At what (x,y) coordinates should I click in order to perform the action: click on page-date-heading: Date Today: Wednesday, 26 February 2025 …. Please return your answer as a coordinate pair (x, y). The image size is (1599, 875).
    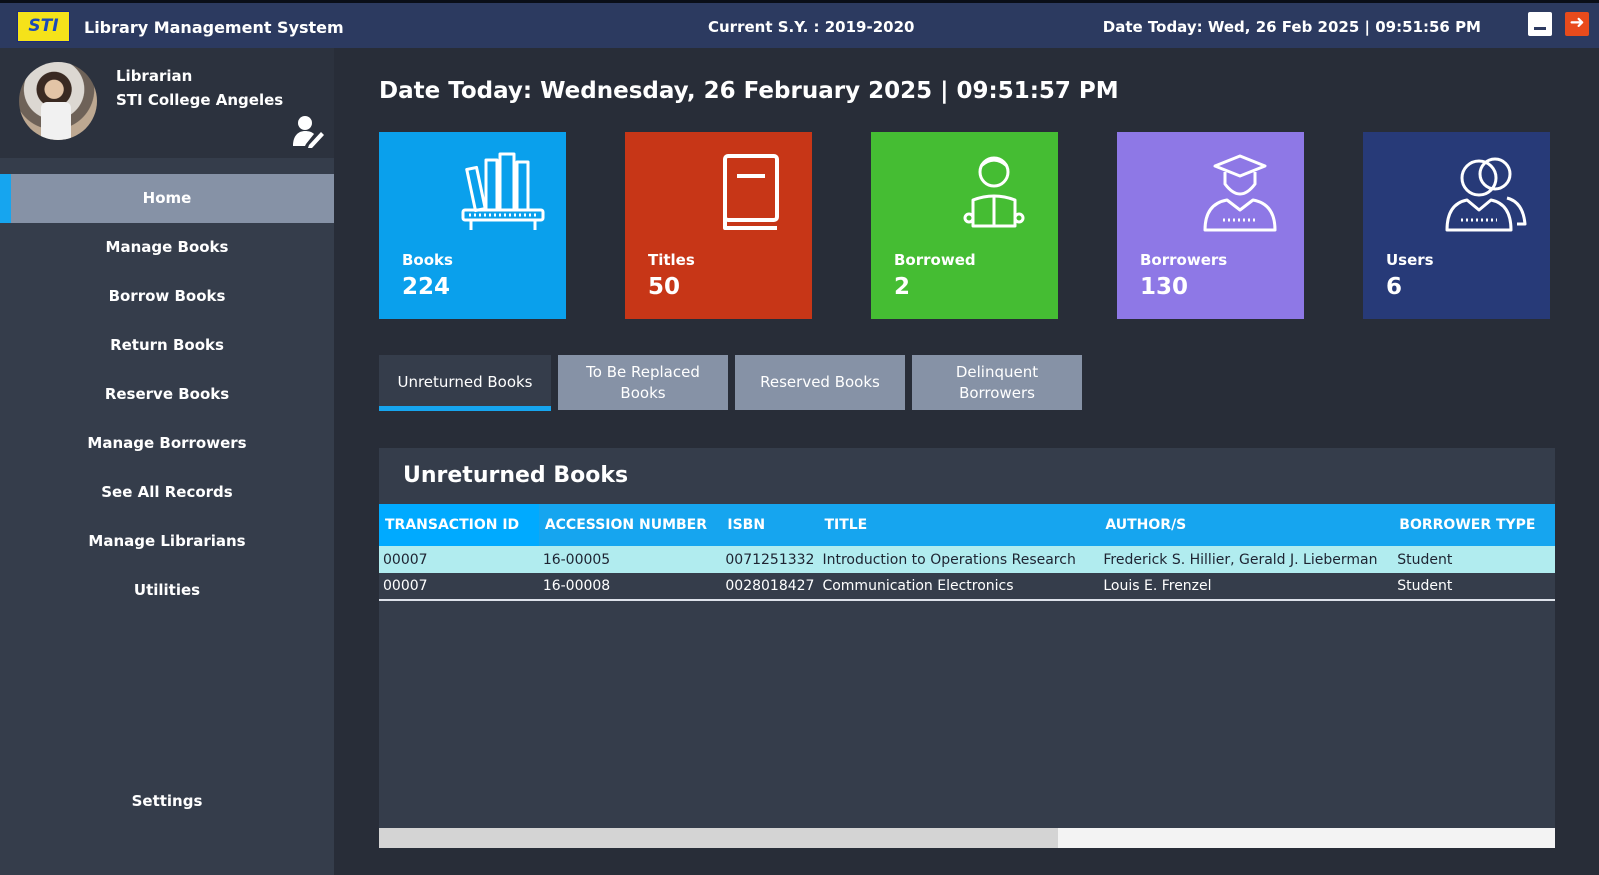
    Looking at the image, I should click on (749, 91).